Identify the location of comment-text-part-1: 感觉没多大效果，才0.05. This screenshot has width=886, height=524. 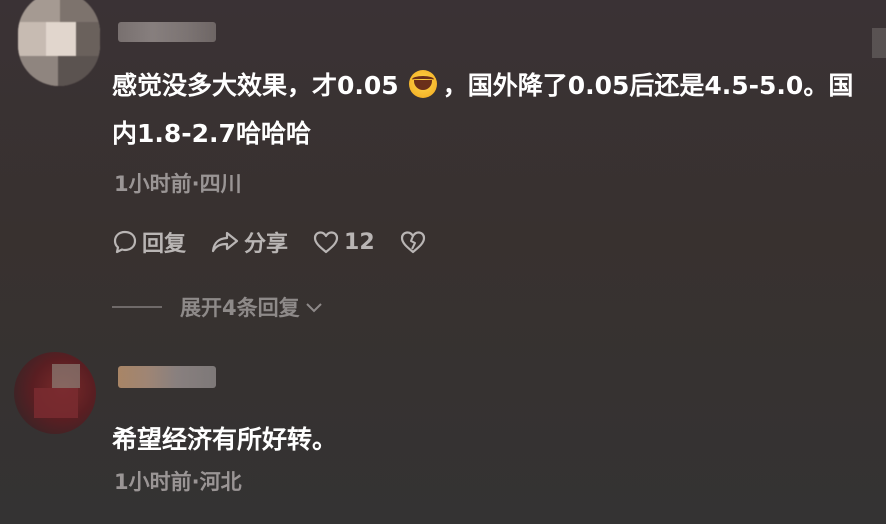
(255, 85).